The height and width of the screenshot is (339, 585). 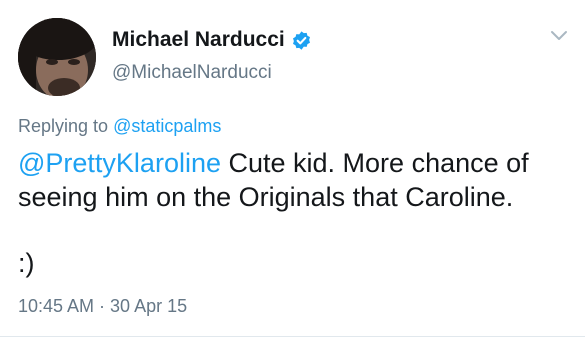 I want to click on replying-to-line: Replying to @staticpalms, so click(x=119, y=126).